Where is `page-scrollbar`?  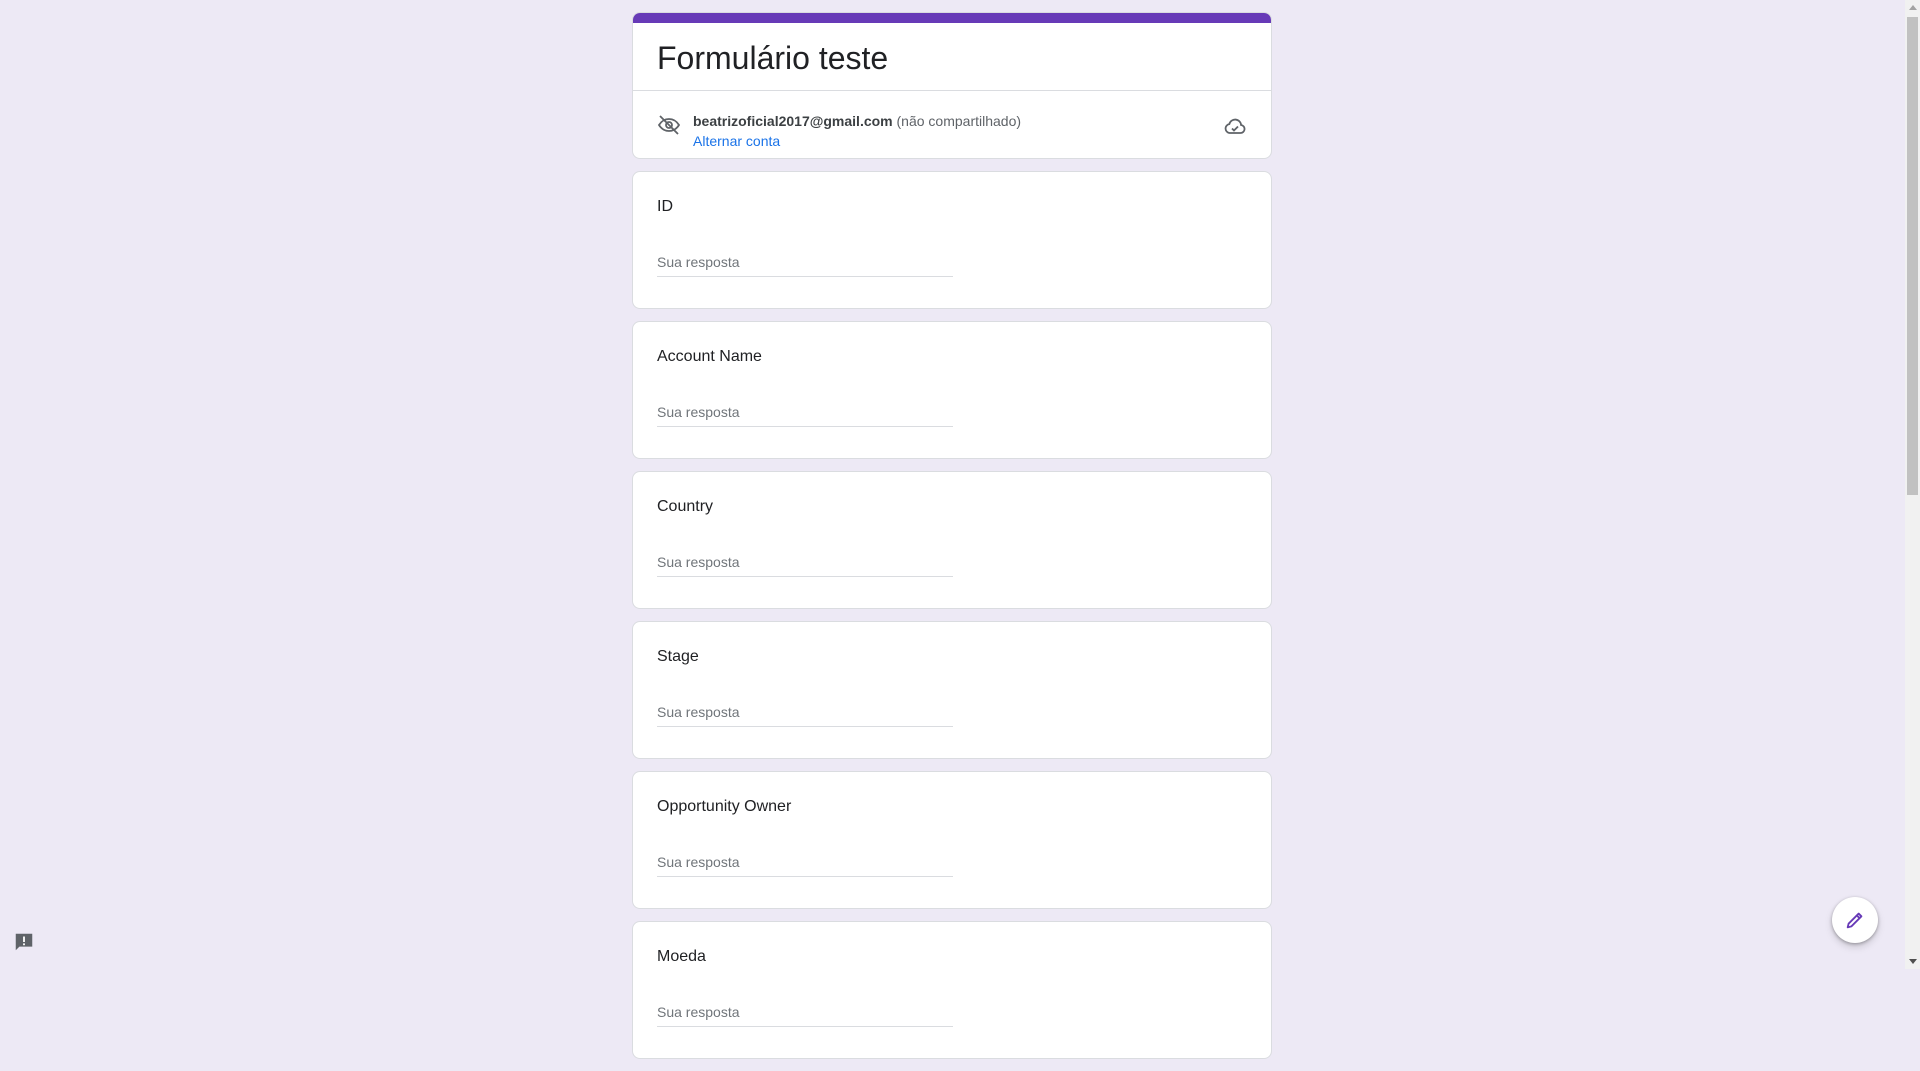
page-scrollbar is located at coordinates (1912, 484).